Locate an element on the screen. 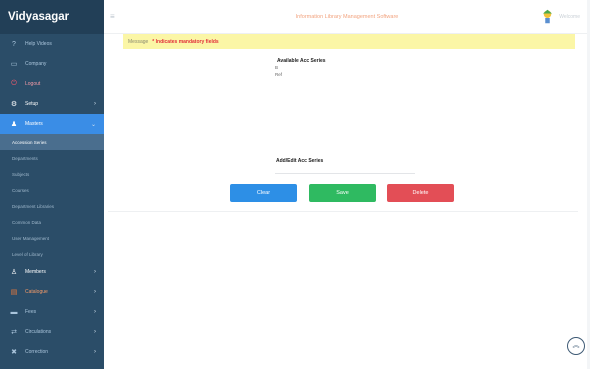 The height and width of the screenshot is (369, 590). book-icon: ▤ is located at coordinates (14, 292).